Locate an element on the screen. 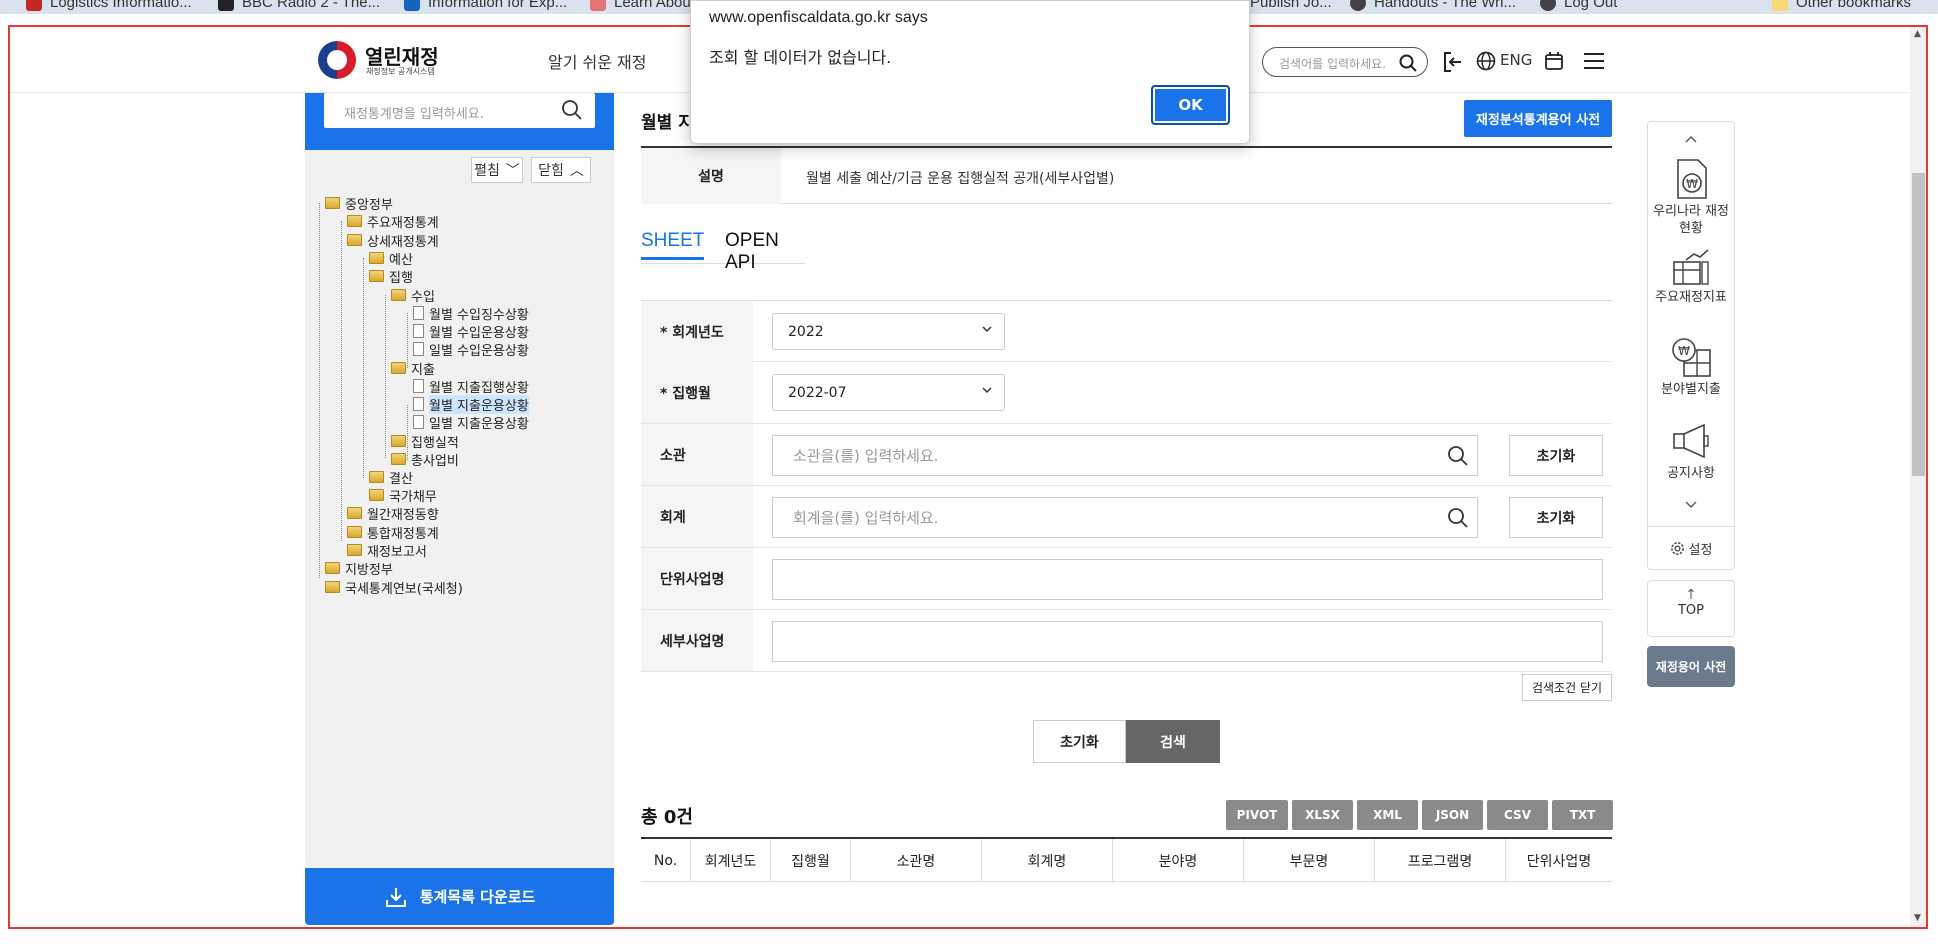  flag-icon is located at coordinates (34, 5).